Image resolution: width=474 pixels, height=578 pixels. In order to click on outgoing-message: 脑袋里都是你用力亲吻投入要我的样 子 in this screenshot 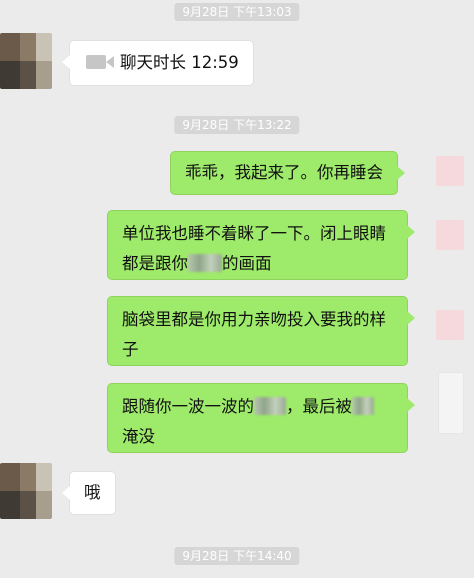, I will do `click(261, 331)`.